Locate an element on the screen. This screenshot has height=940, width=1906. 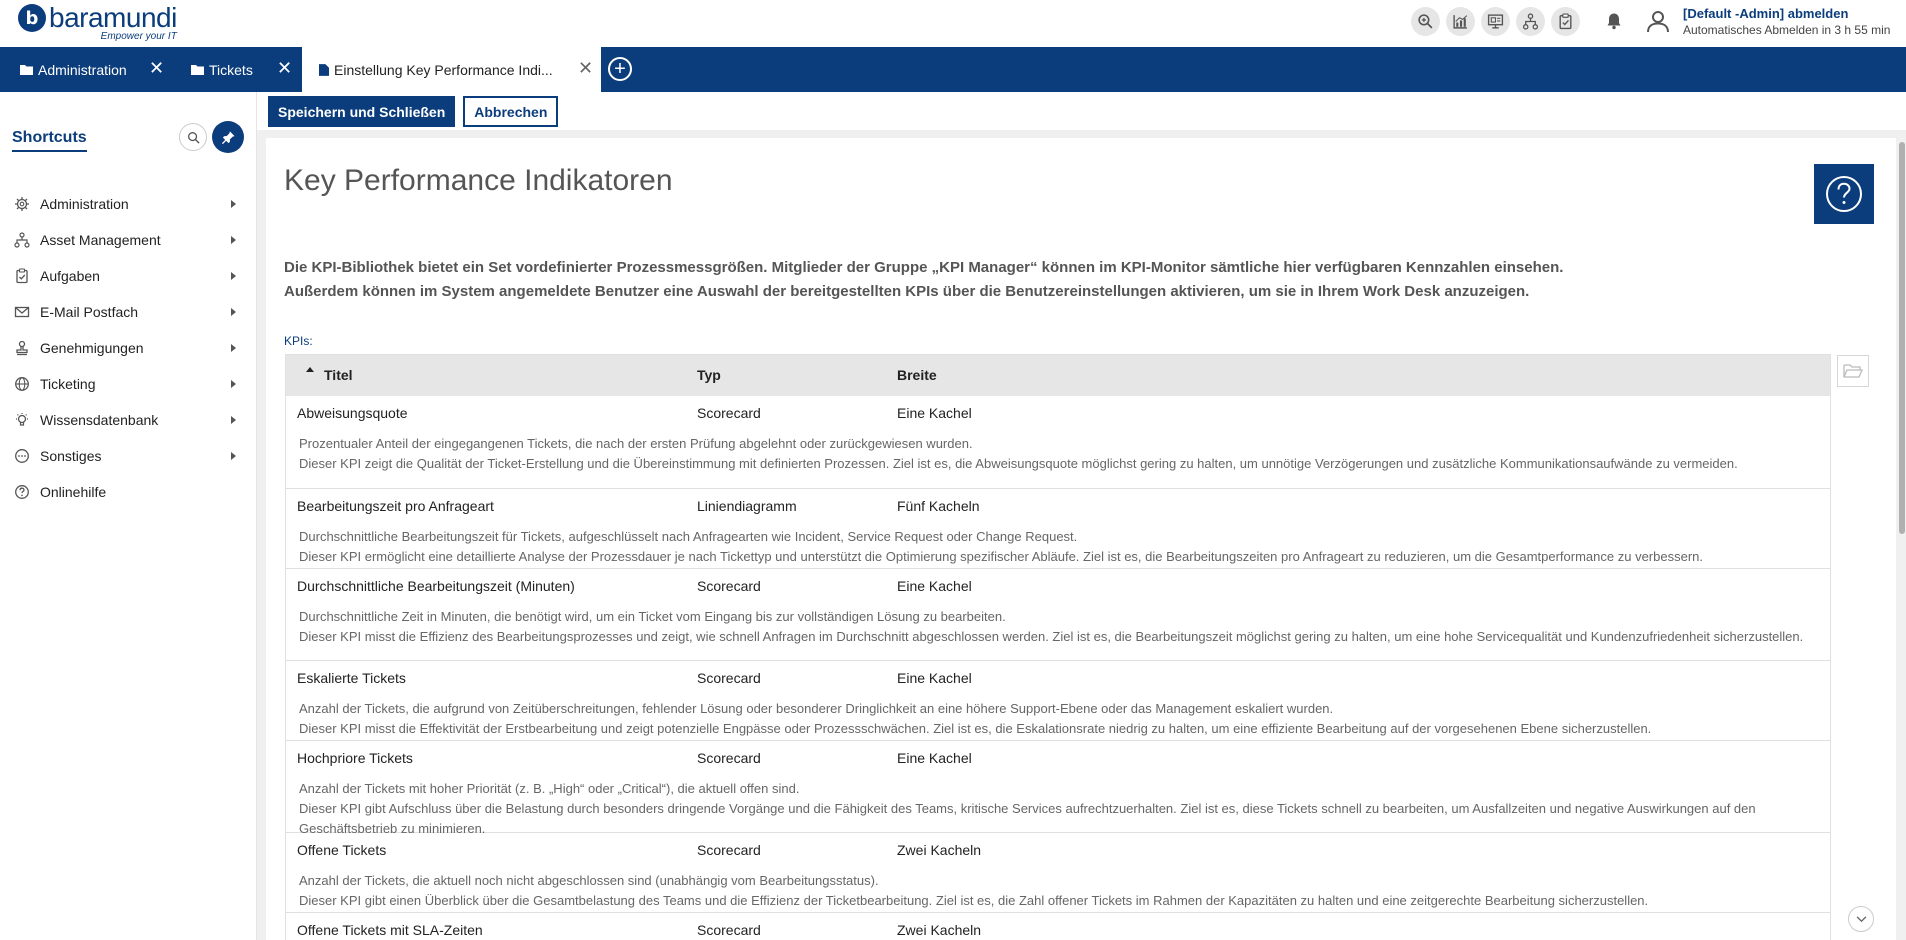
sidebar-item-label: Genehmigungen is located at coordinates (92, 348).